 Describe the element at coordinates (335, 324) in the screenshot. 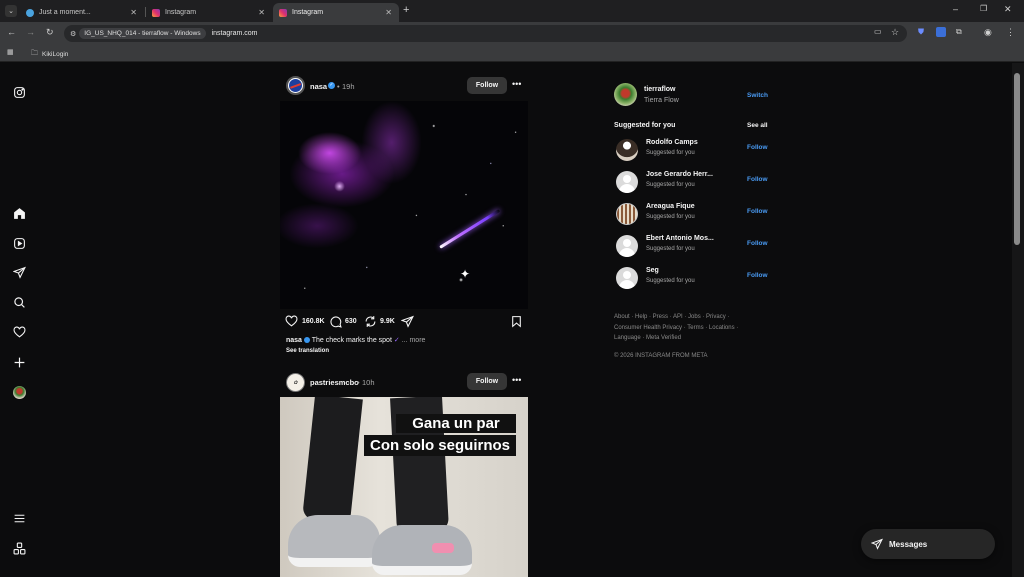

I see `comment-icon` at that location.